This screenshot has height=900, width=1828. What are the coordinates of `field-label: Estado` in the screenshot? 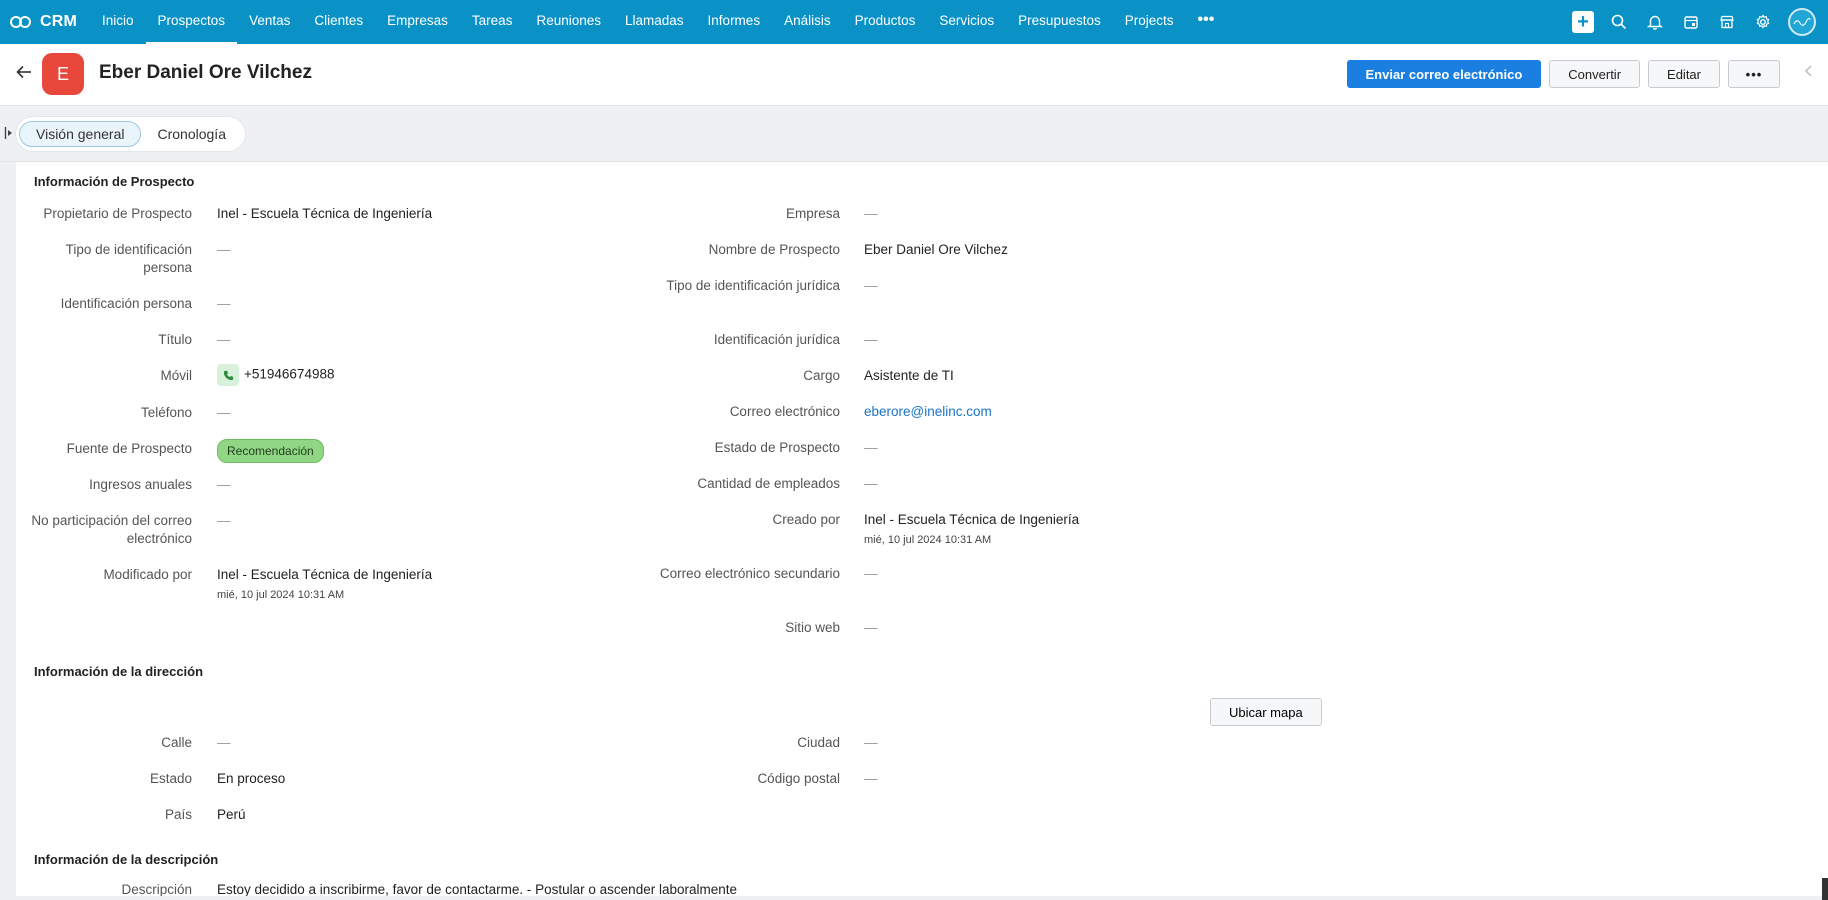 It's located at (170, 778).